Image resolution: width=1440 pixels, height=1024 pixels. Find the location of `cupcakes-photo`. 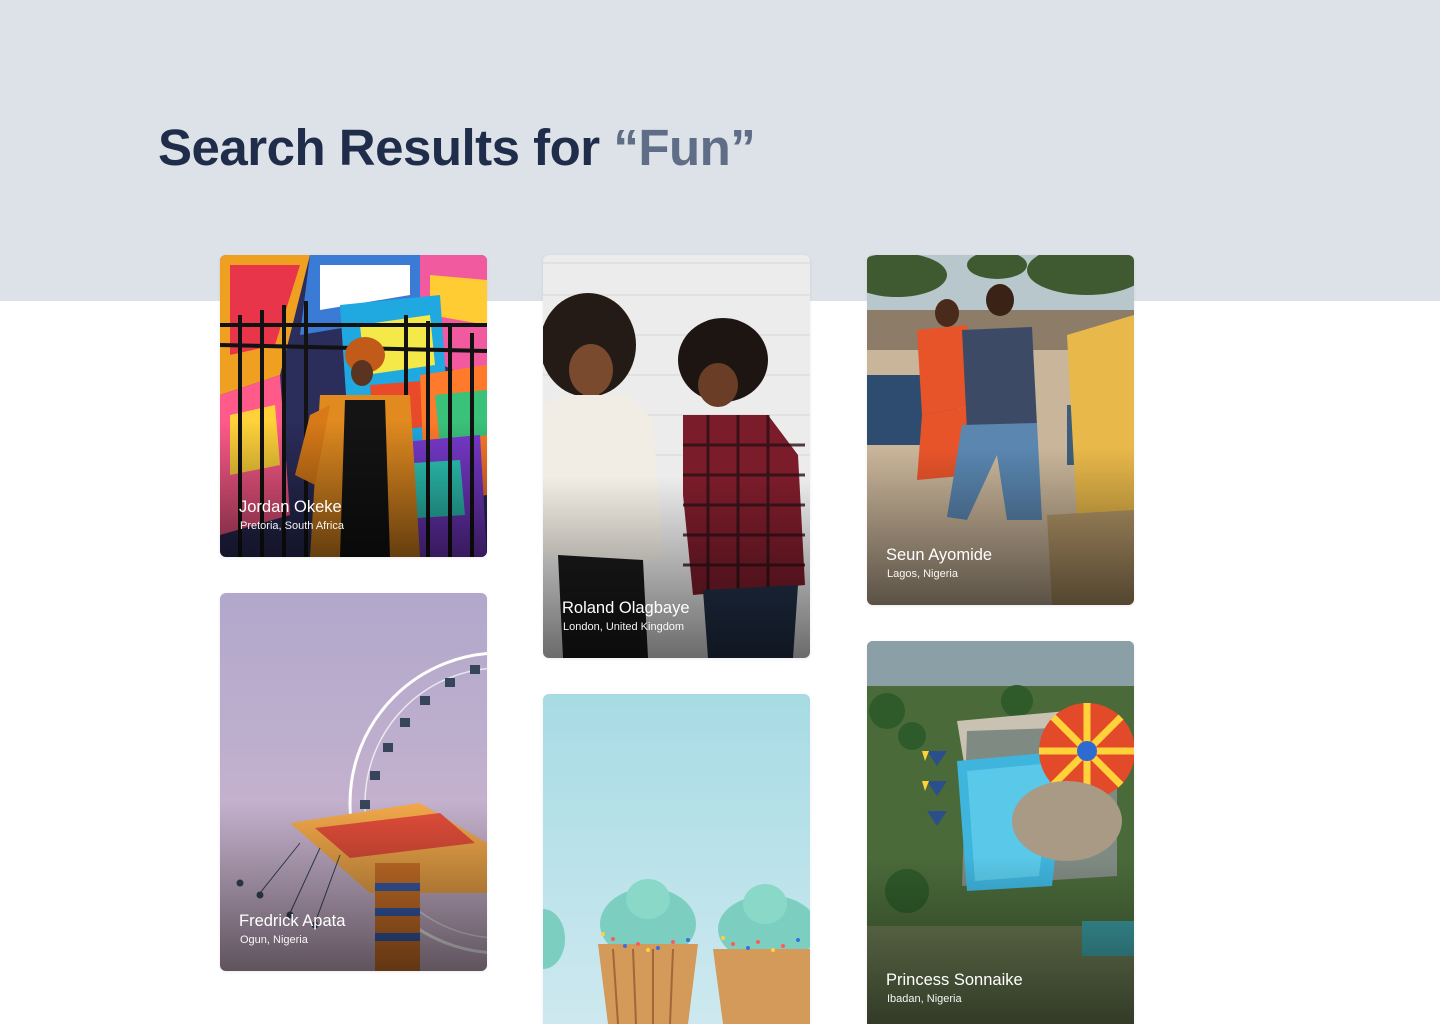

cupcakes-photo is located at coordinates (676, 859).